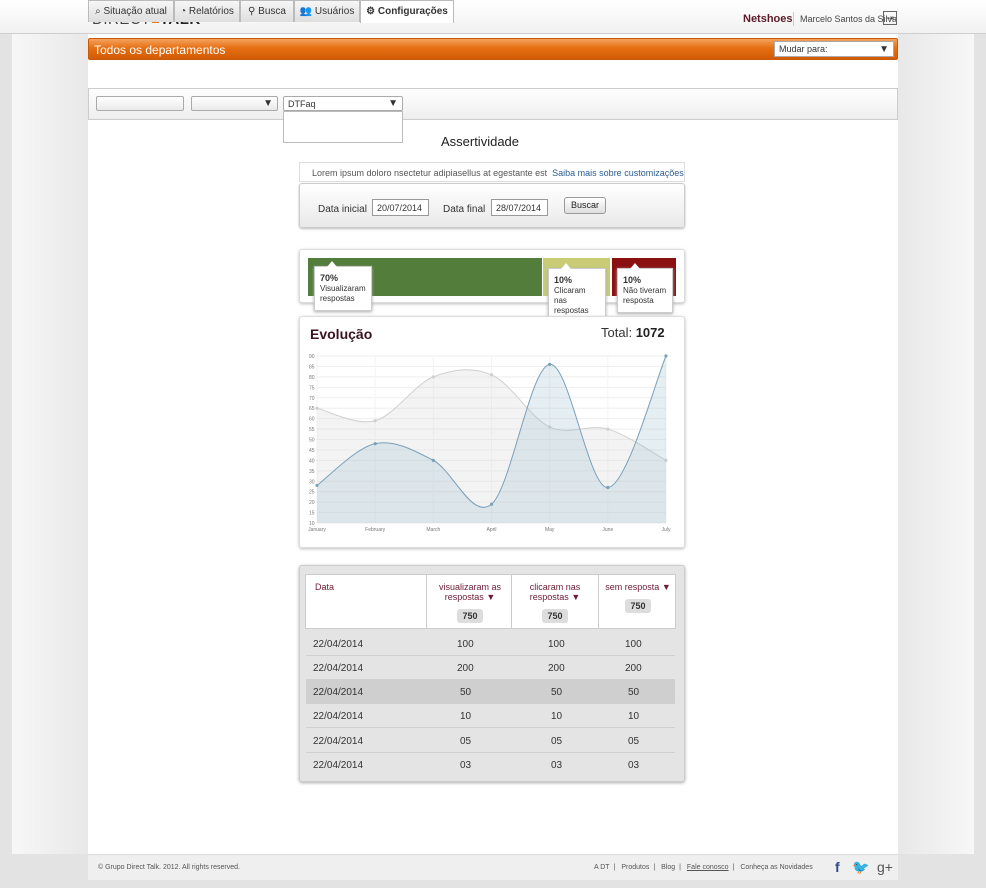  Describe the element at coordinates (312, 378) in the screenshot. I see `y-tick-label: 80` at that location.